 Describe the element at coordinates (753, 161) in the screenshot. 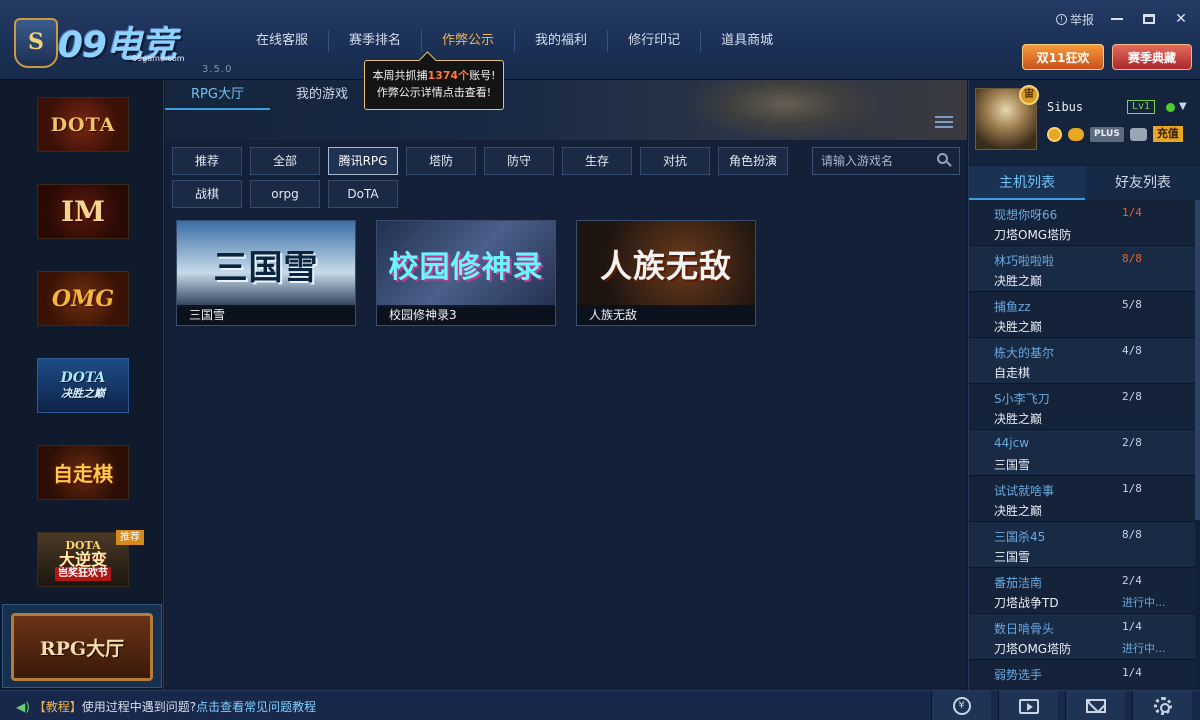

I see `filter-role-play: 角色扮演` at that location.